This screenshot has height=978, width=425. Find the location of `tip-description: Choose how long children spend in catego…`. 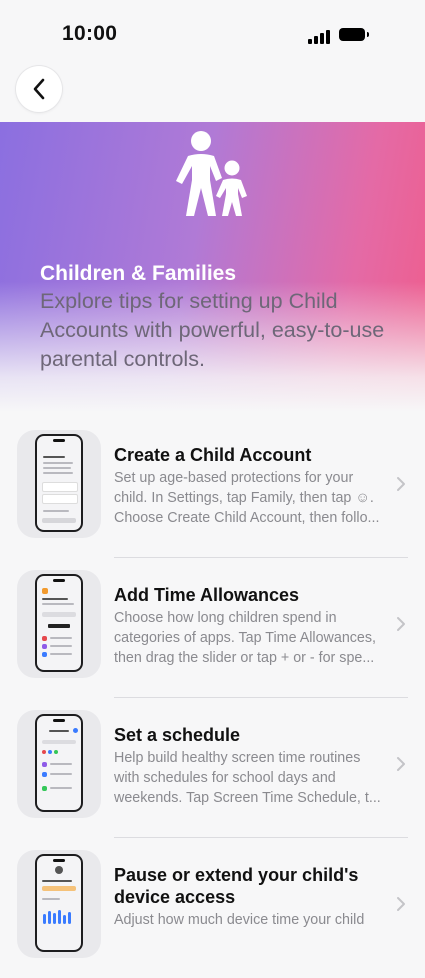

tip-description: Choose how long children spend in catego… is located at coordinates (245, 638).